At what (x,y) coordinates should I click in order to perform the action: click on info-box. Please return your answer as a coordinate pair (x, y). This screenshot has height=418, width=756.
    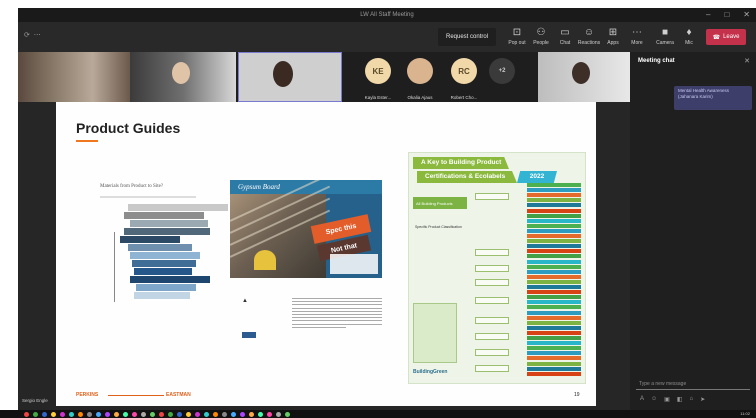
    Looking at the image, I should click on (354, 264).